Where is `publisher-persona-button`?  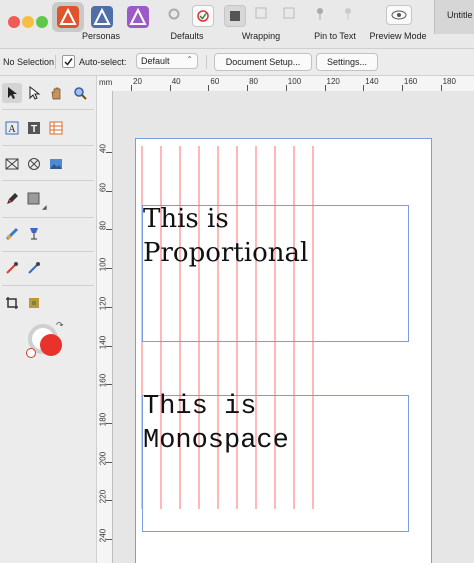 publisher-persona-button is located at coordinates (68, 17).